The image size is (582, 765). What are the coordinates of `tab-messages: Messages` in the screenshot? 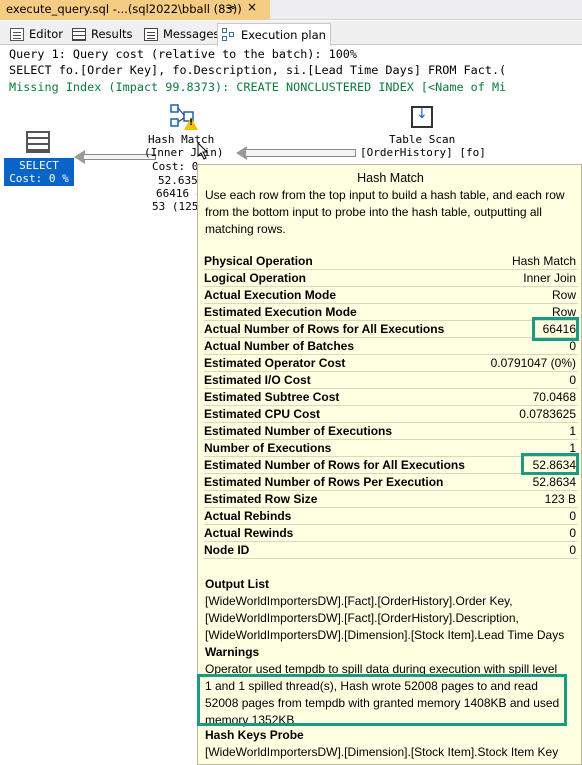 It's located at (181, 34).